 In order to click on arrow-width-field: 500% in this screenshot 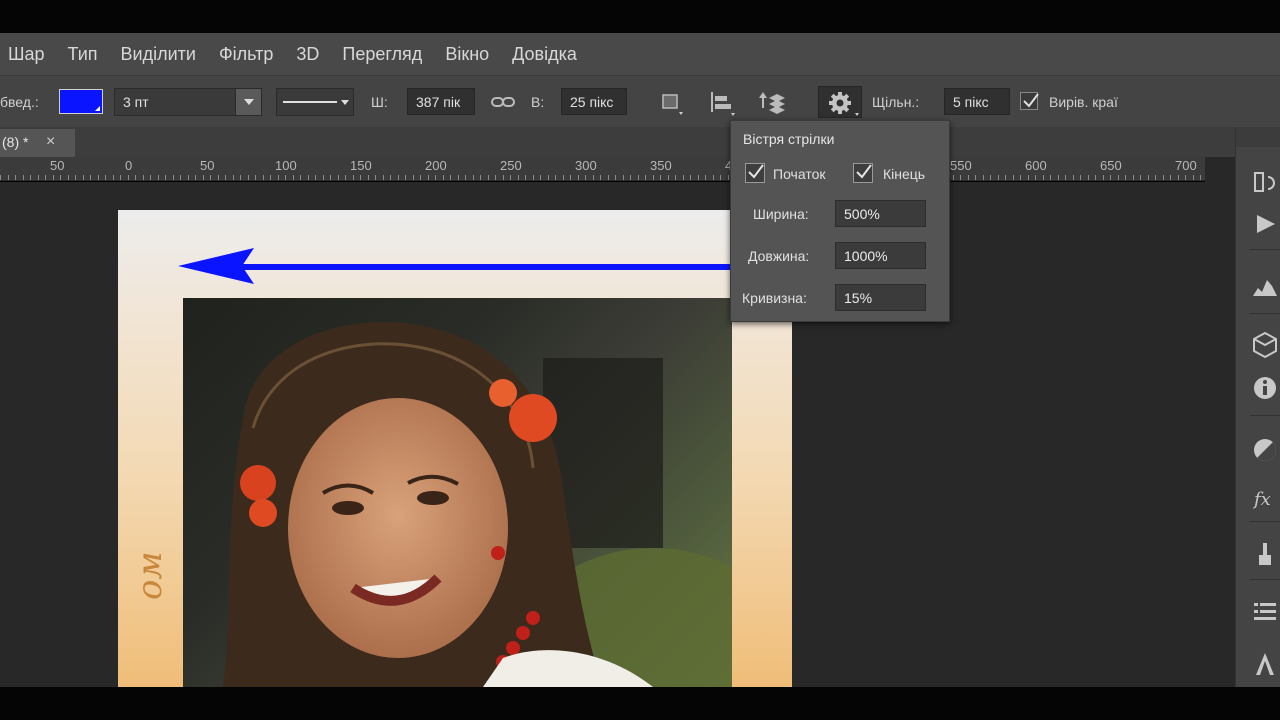, I will do `click(880, 213)`.